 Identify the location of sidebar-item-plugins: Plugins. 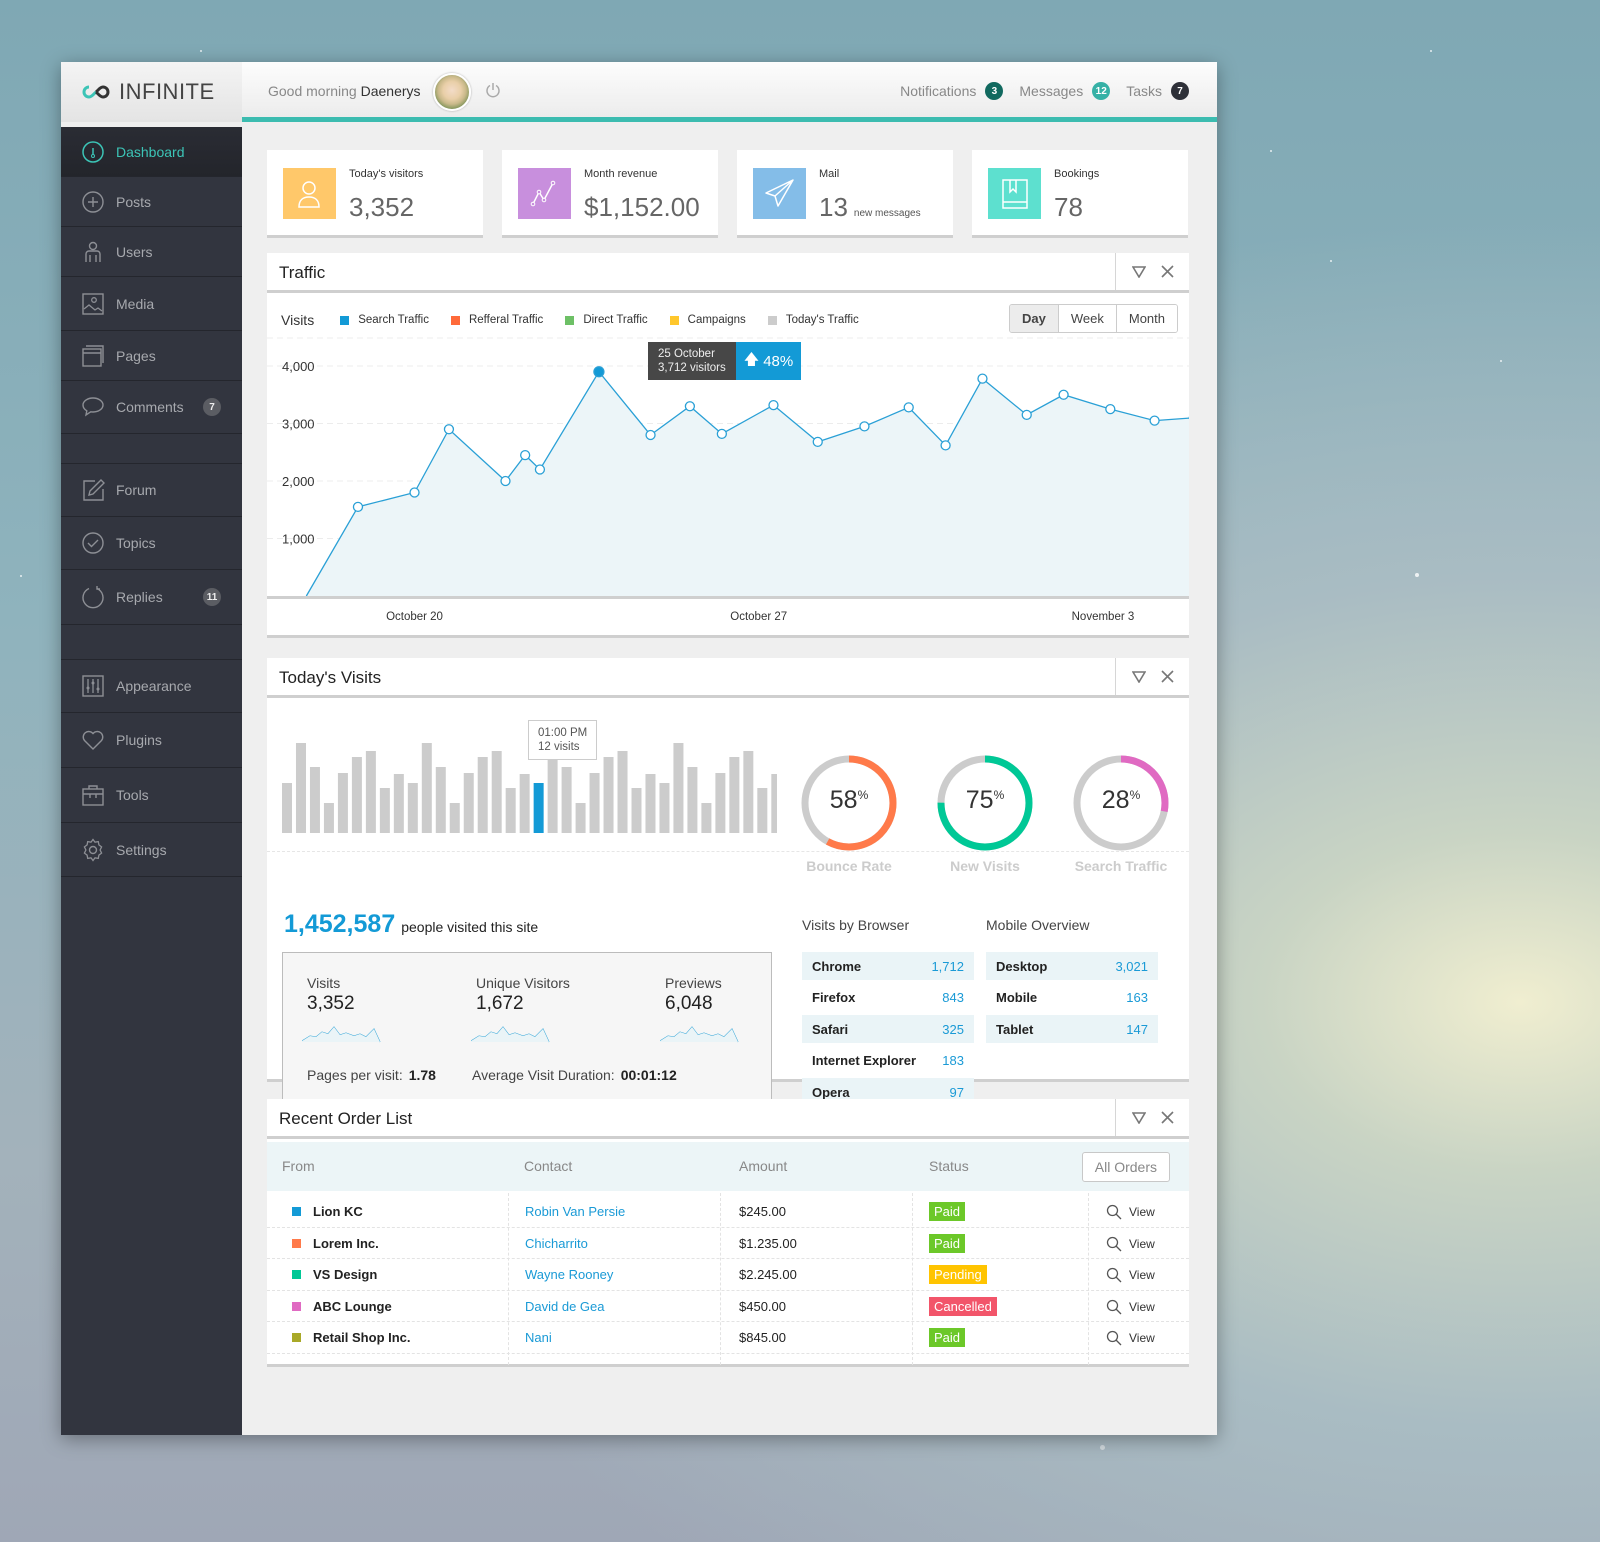
(151, 740).